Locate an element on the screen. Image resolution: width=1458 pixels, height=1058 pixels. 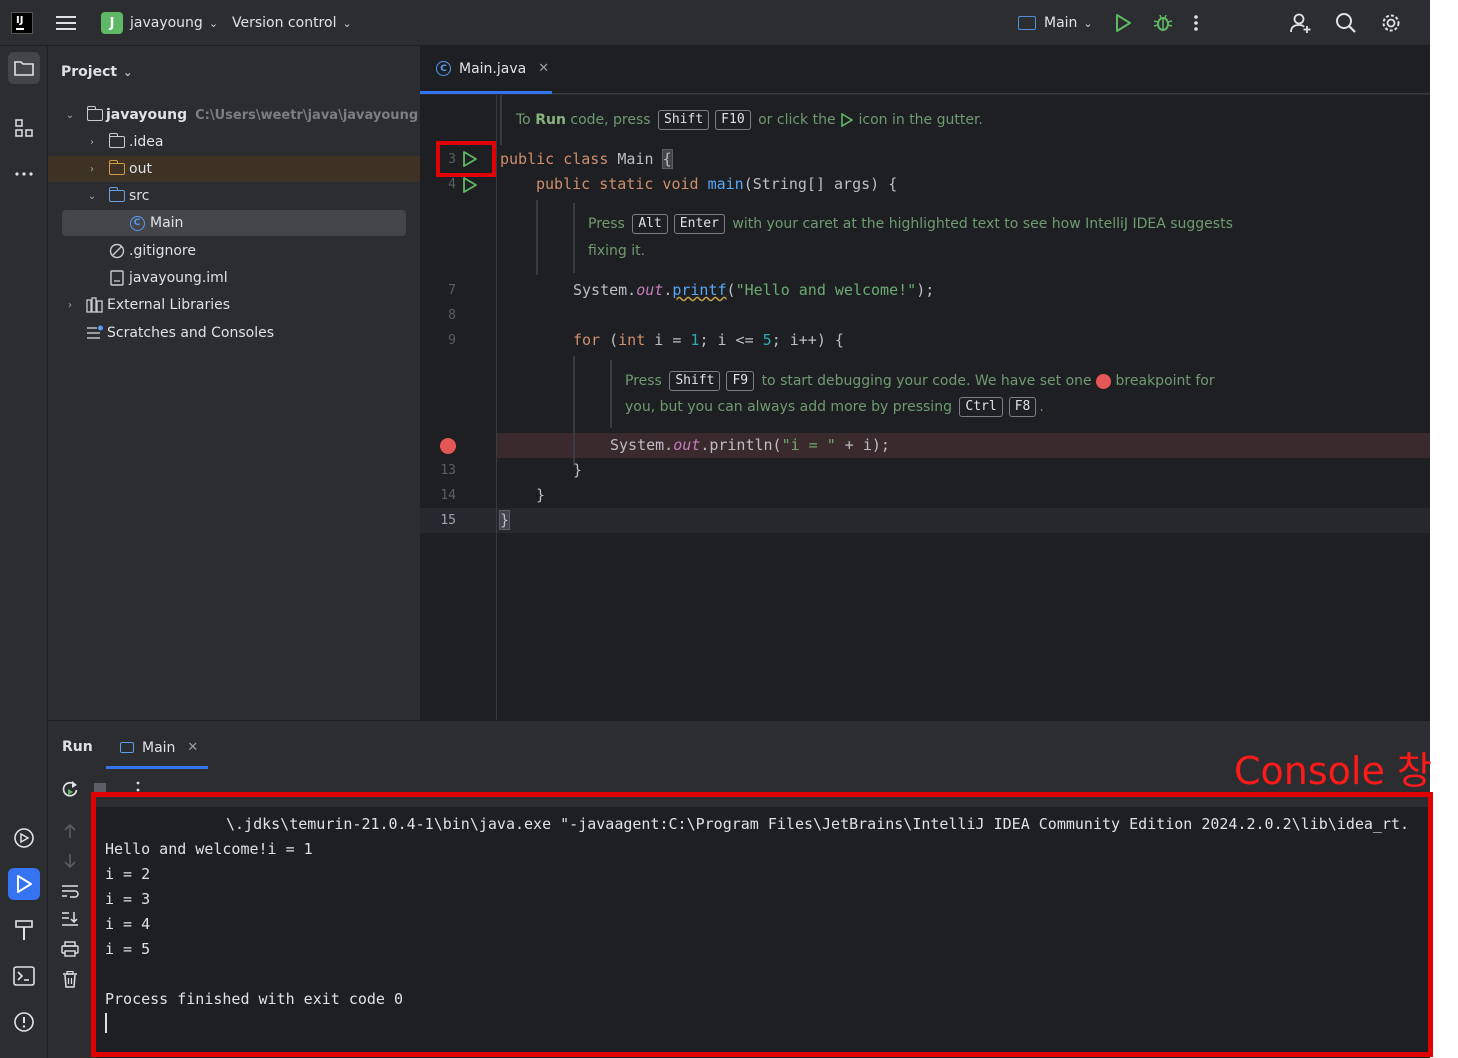
scroll-up-button is located at coordinates (70, 831).